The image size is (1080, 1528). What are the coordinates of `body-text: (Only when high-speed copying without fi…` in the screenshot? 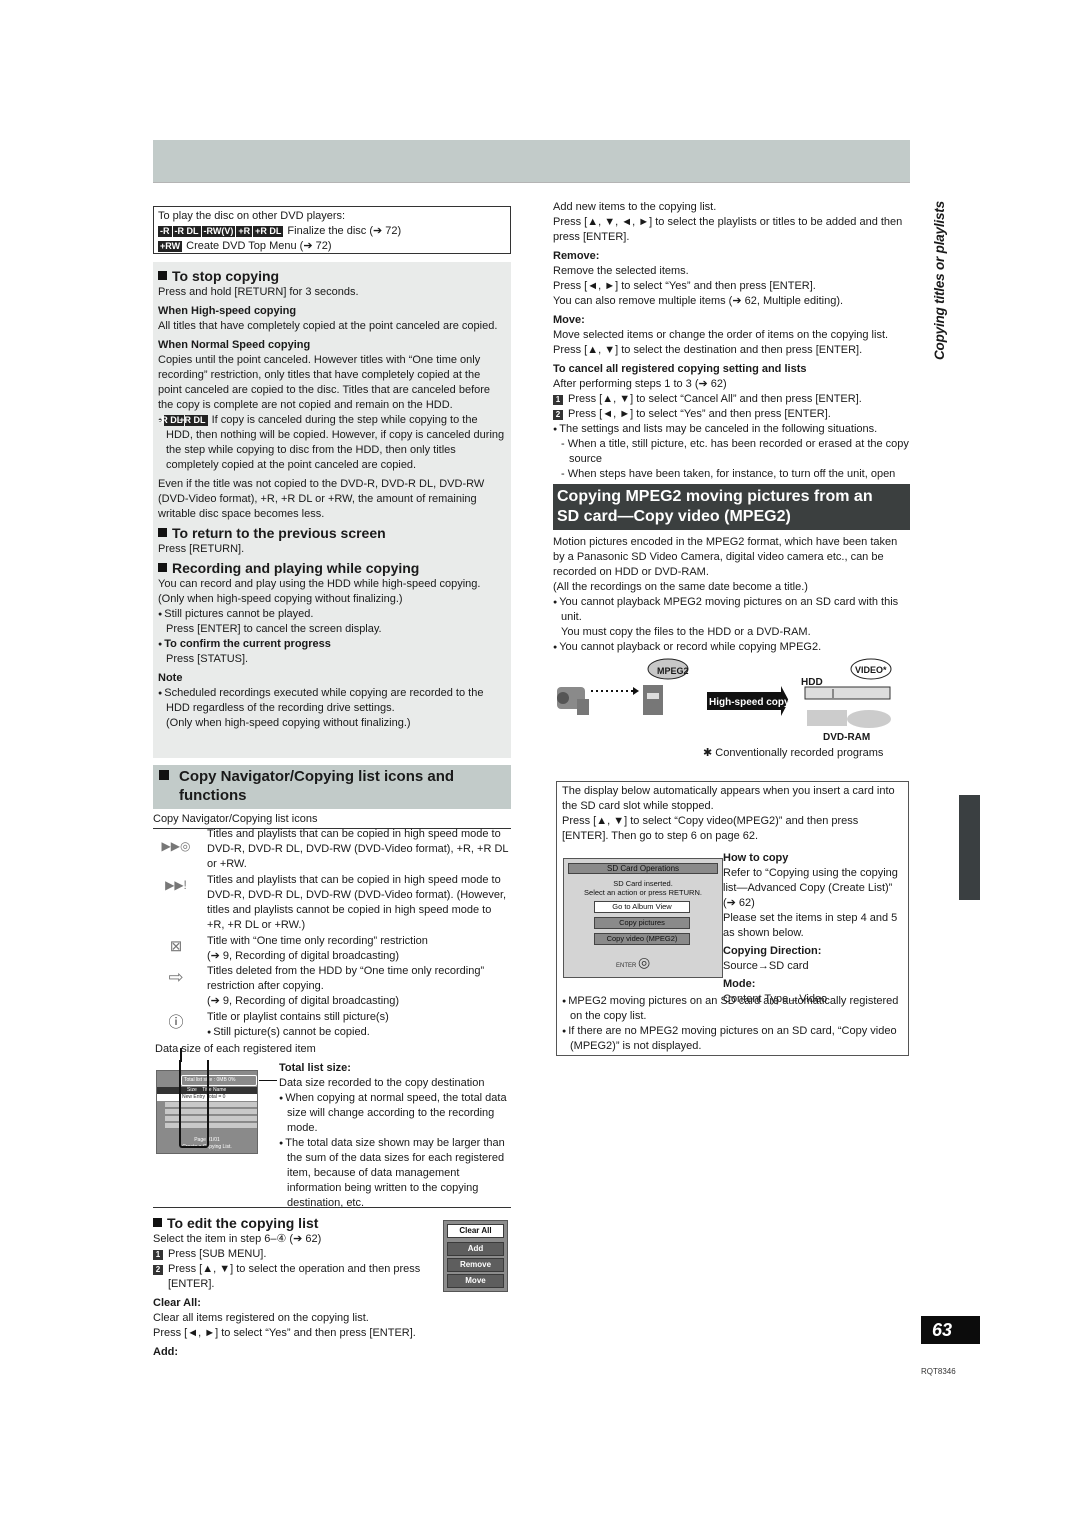 It's located at (288, 723).